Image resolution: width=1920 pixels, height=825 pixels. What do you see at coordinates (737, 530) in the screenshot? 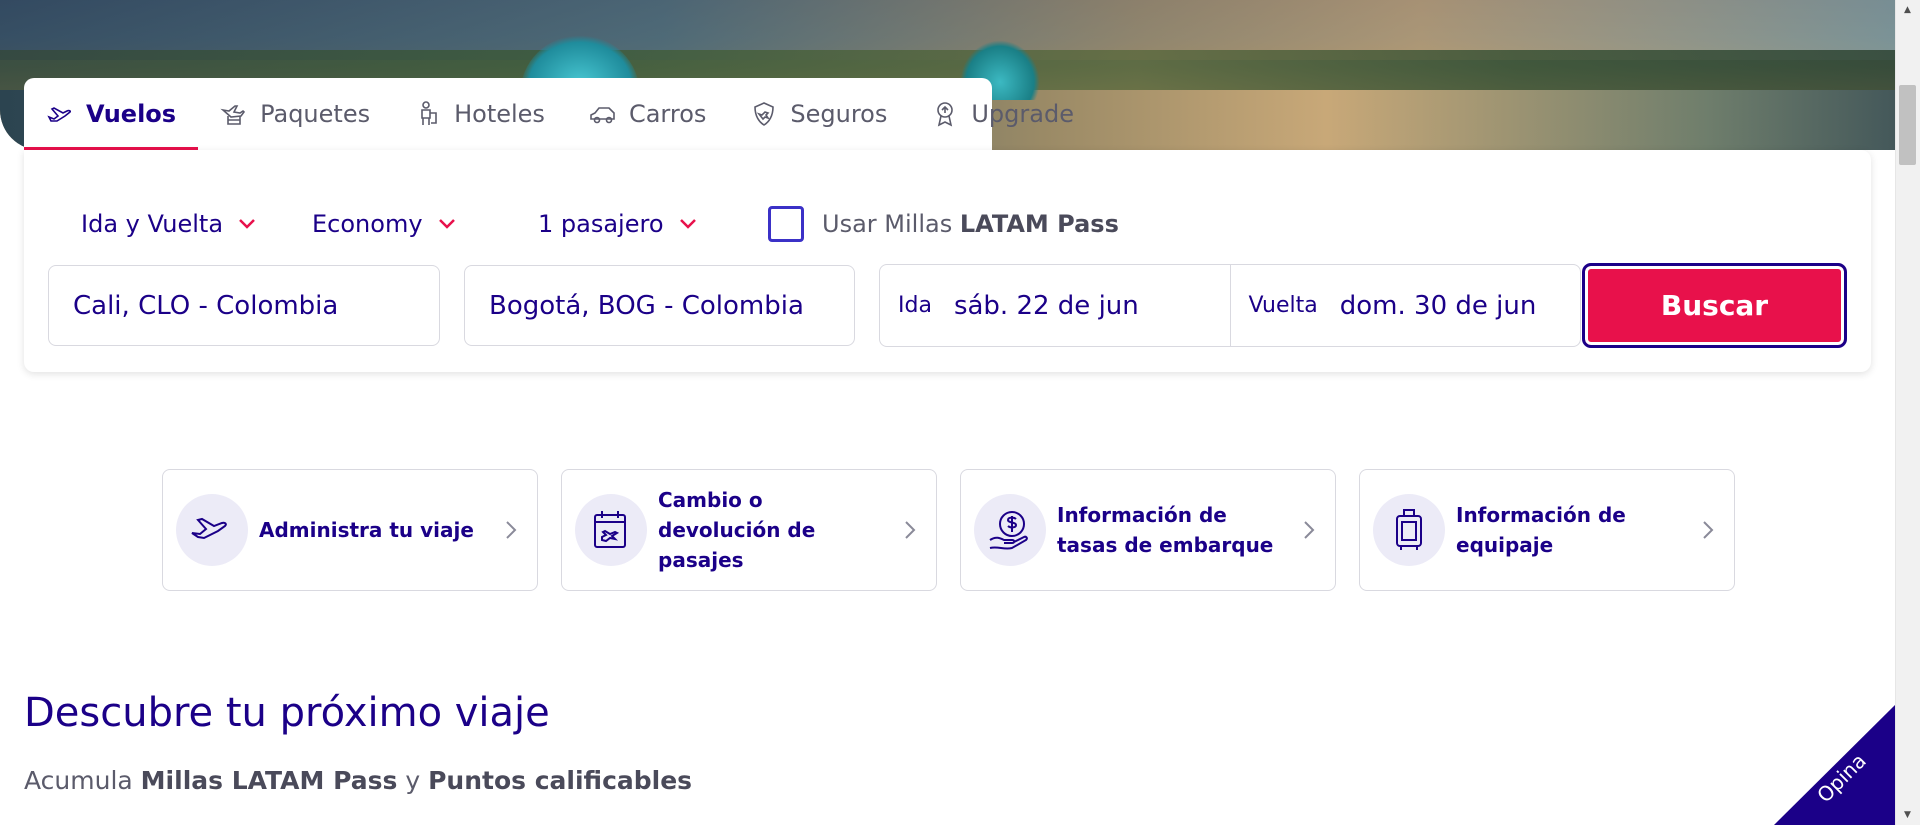
I see `quick-link-label: Cambio o devolución de pasajes` at bounding box center [737, 530].